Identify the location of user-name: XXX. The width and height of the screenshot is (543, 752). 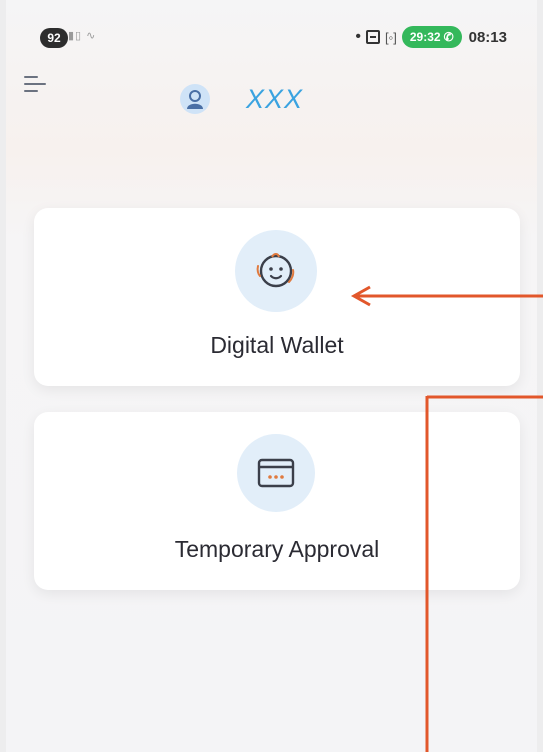
(275, 99).